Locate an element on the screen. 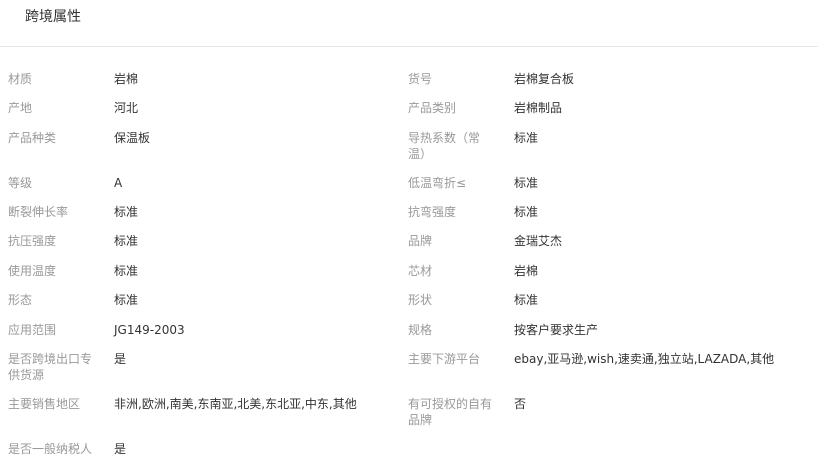  attr-label-brand: 品牌 is located at coordinates (420, 241).